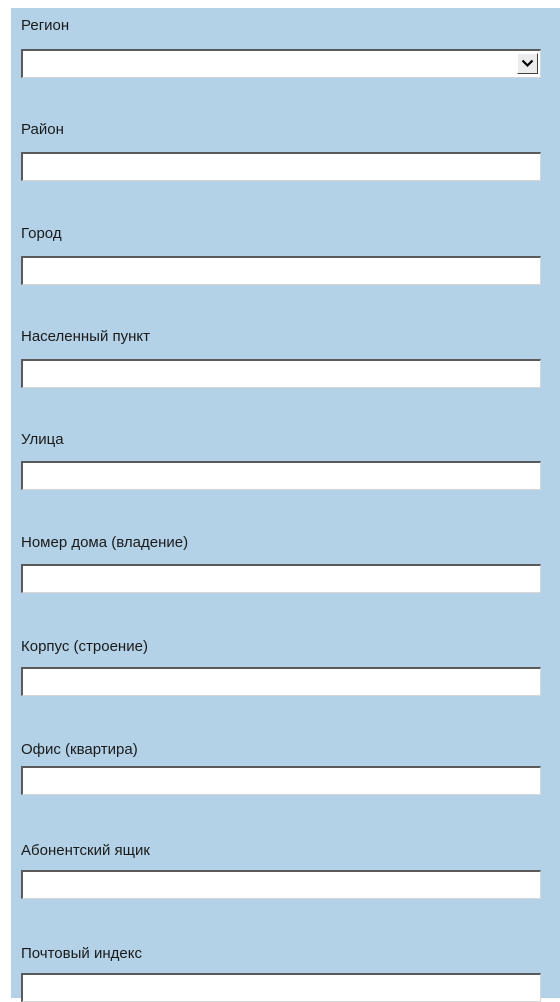 Image resolution: width=560 pixels, height=1002 pixels. What do you see at coordinates (42, 439) in the screenshot?
I see `street-label: Улица` at bounding box center [42, 439].